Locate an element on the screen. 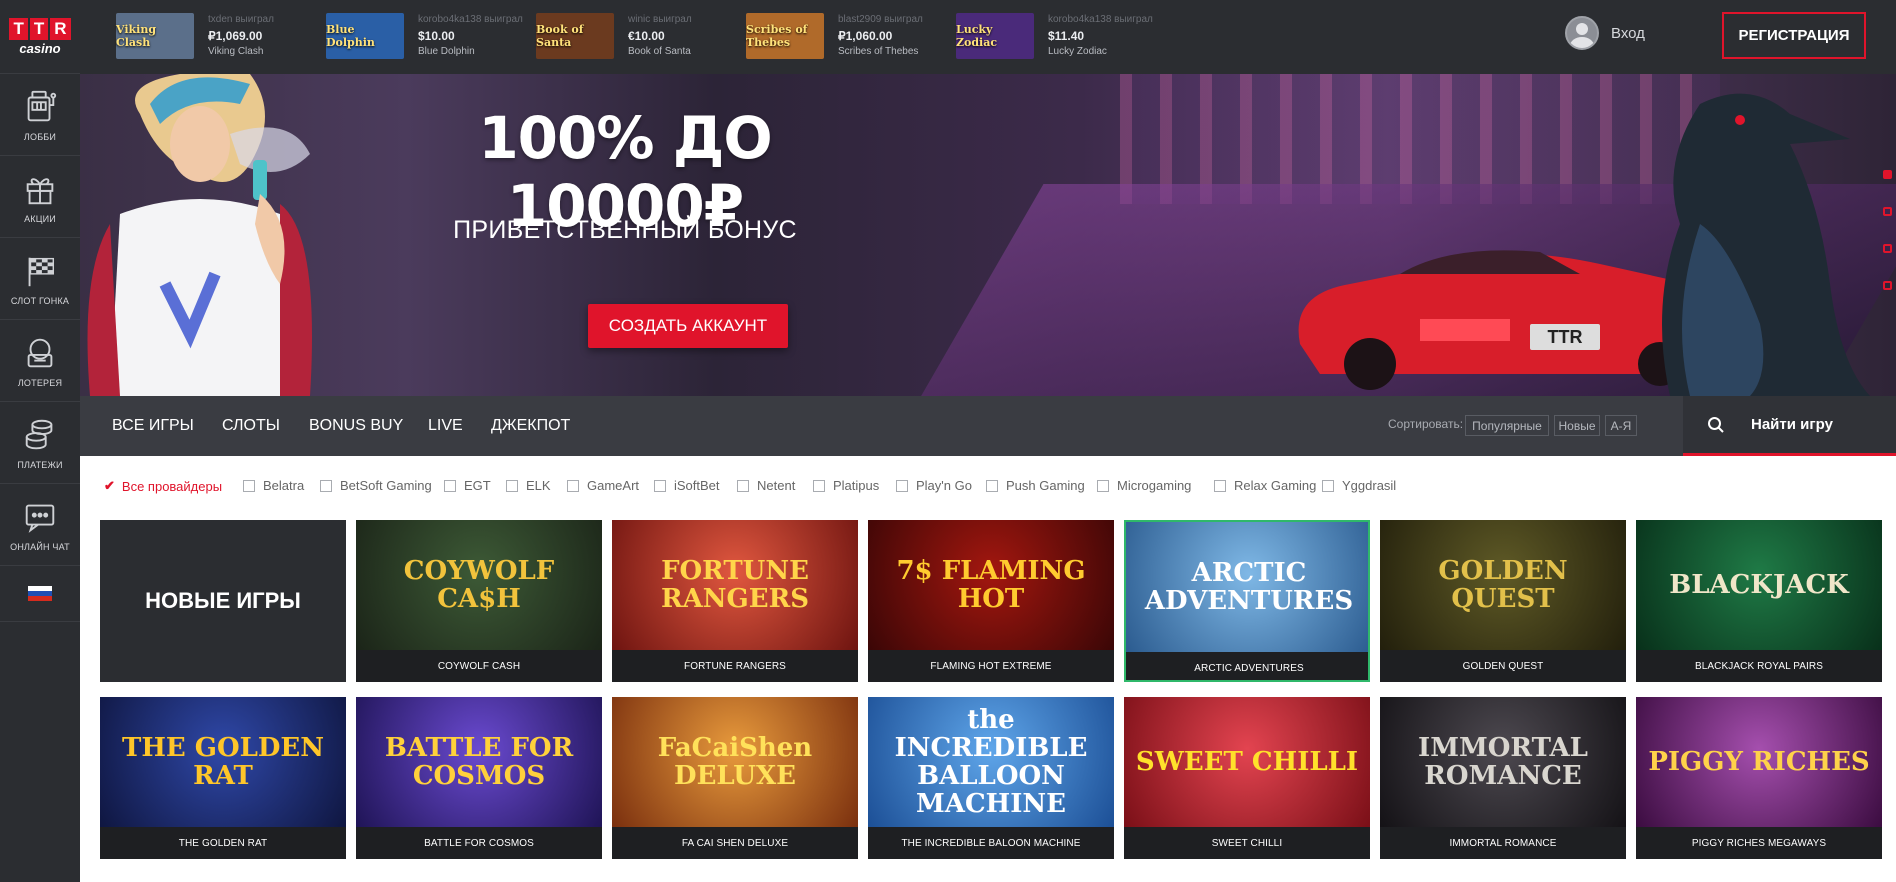 The height and width of the screenshot is (882, 1896). ttr-casino-logo: T T R casino is located at coordinates (40, 37).